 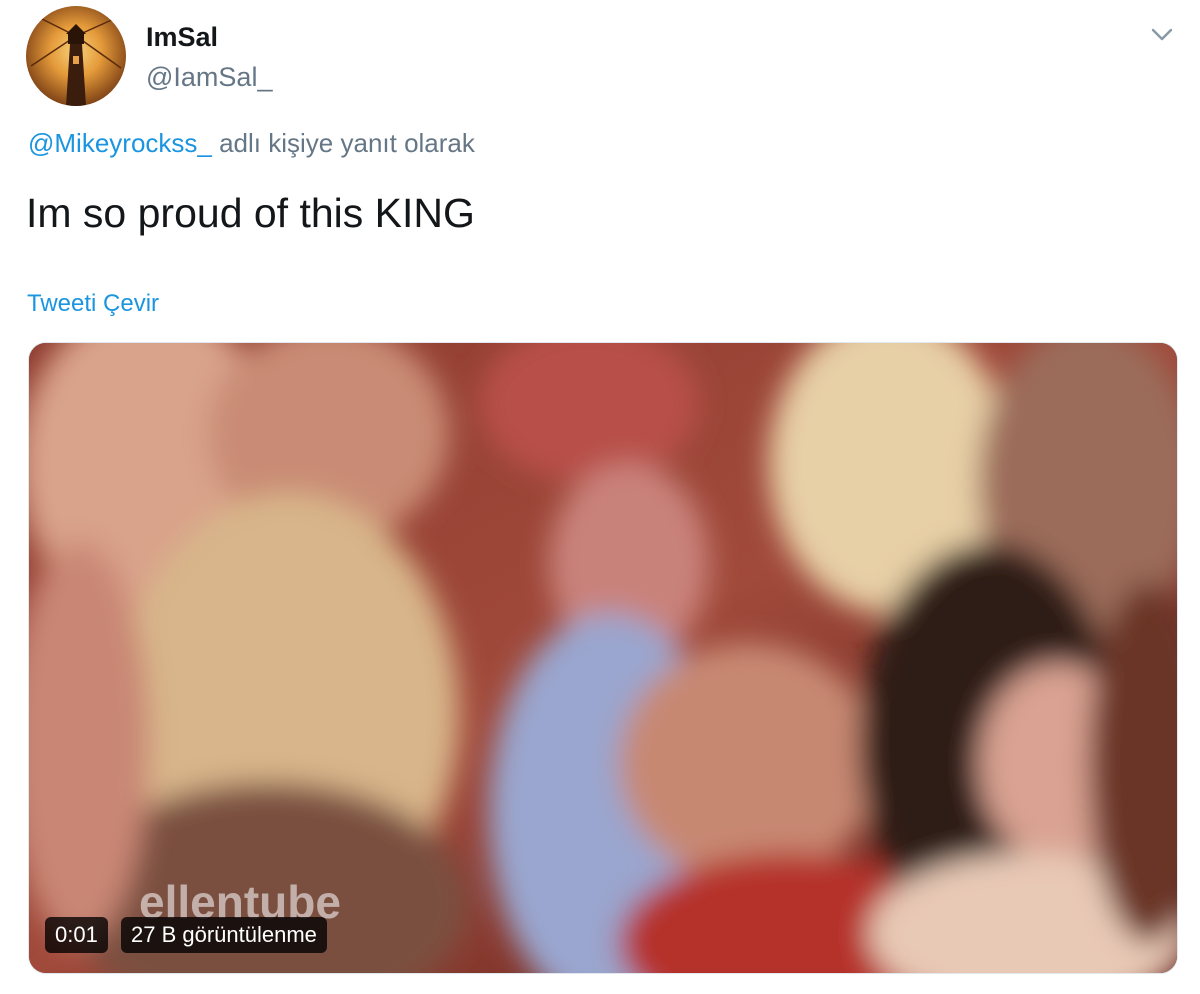 I want to click on display-name: ImSal, so click(x=182, y=37).